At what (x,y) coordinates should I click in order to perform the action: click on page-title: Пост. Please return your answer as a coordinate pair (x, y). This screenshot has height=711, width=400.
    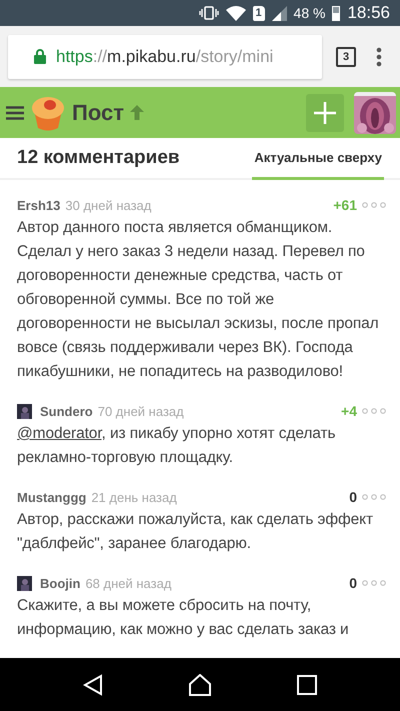
    Looking at the image, I should click on (98, 113).